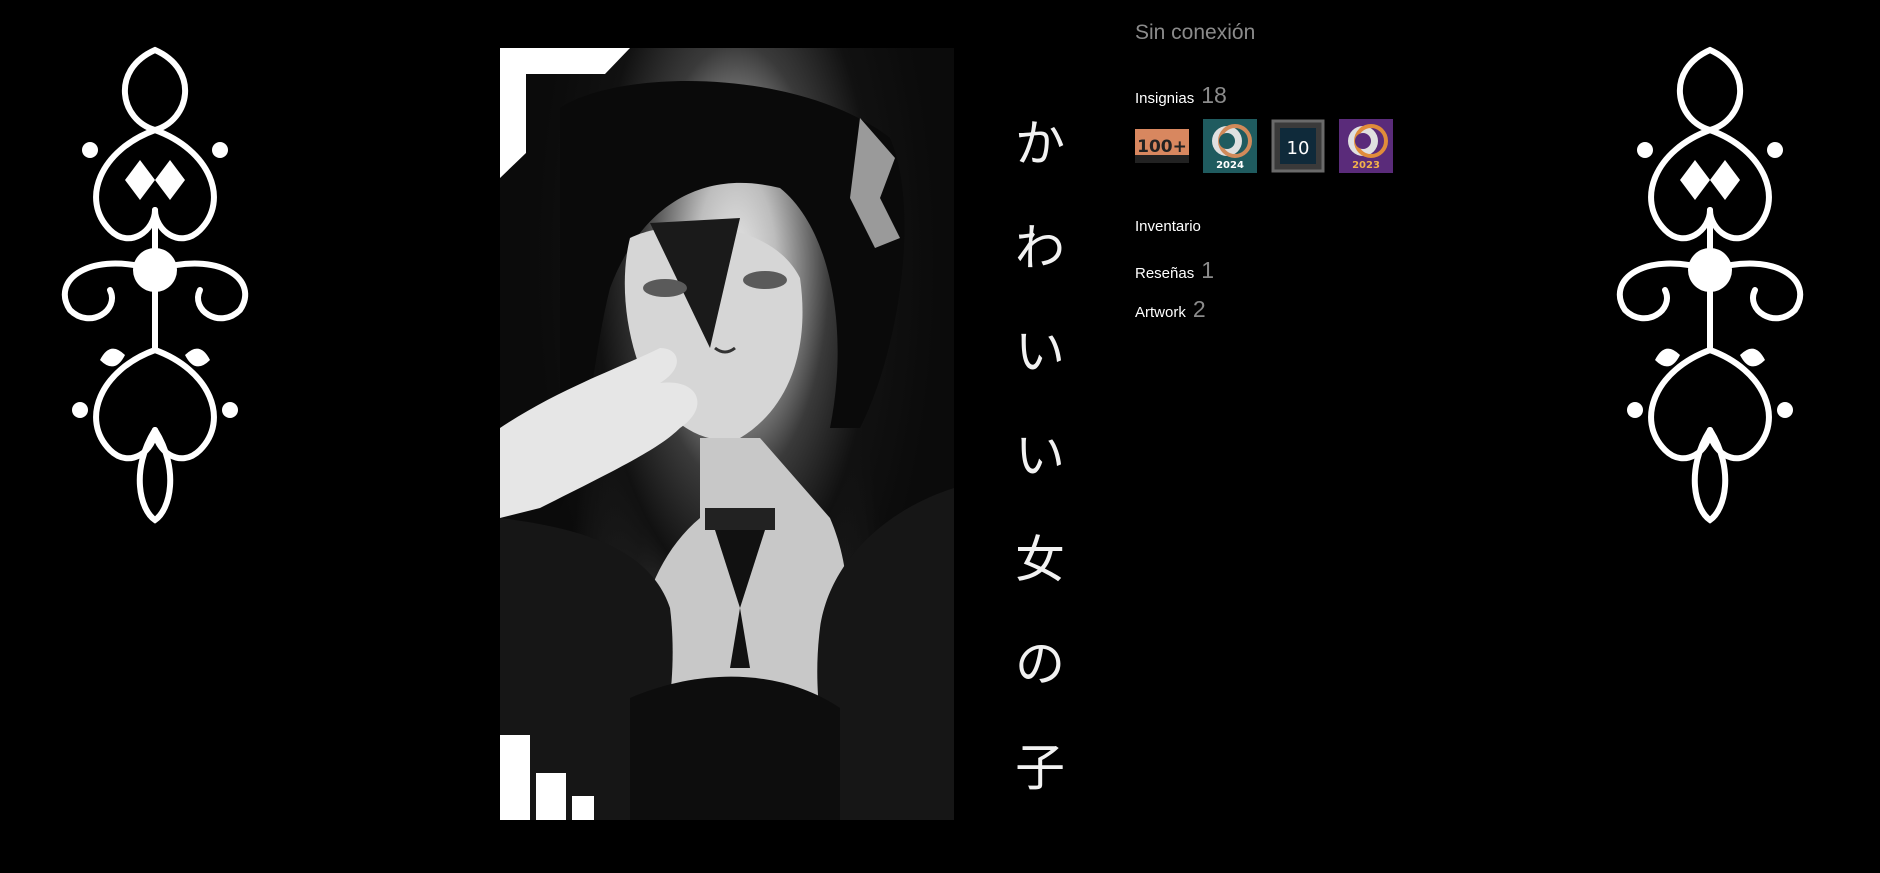  Describe the element at coordinates (1366, 146) in the screenshot. I see `steam-2023-badge-icon: 2023` at that location.